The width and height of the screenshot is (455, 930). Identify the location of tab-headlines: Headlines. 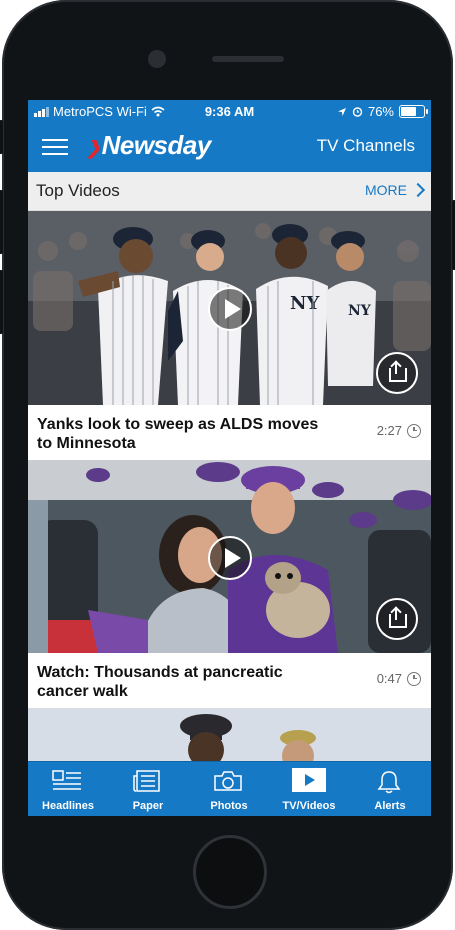
(68, 789).